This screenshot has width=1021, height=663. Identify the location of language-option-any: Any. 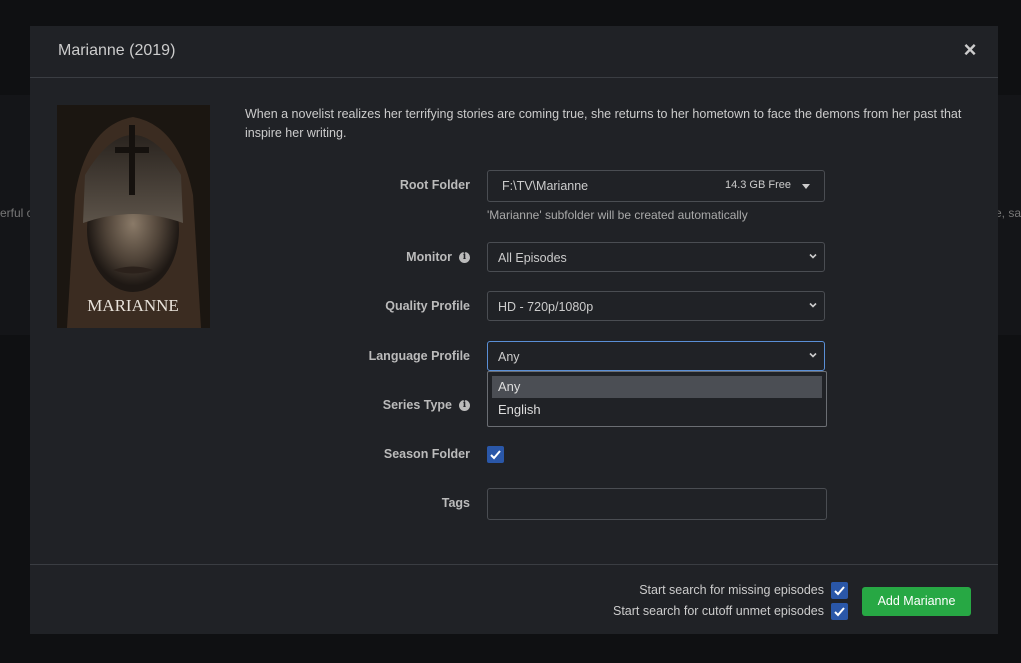
(657, 387).